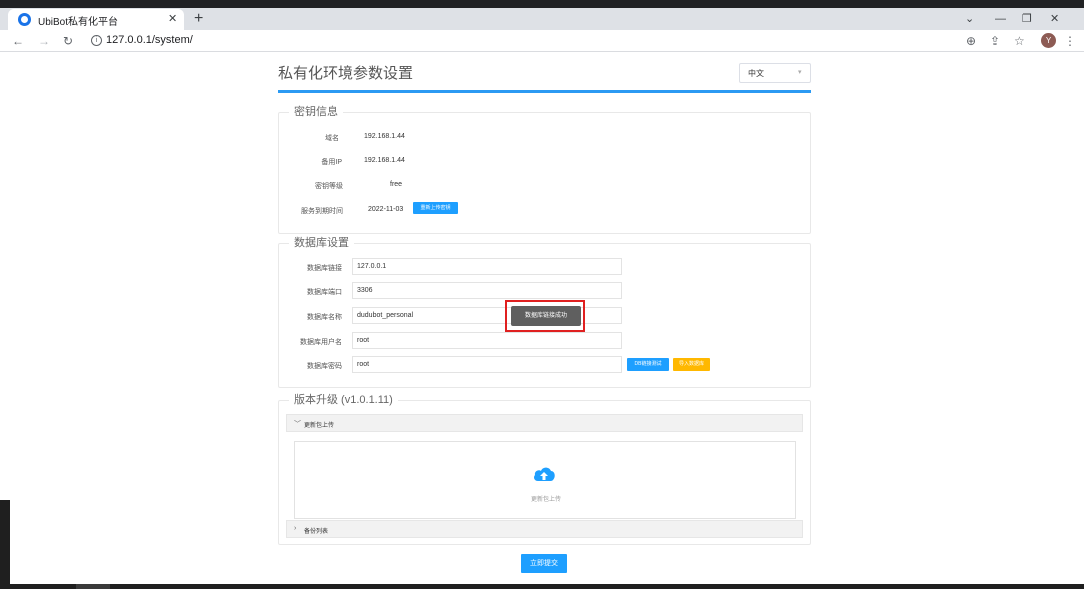 Image resolution: width=1084 pixels, height=589 pixels. Describe the element at coordinates (995, 41) in the screenshot. I see `share-icon: ⇪` at that location.